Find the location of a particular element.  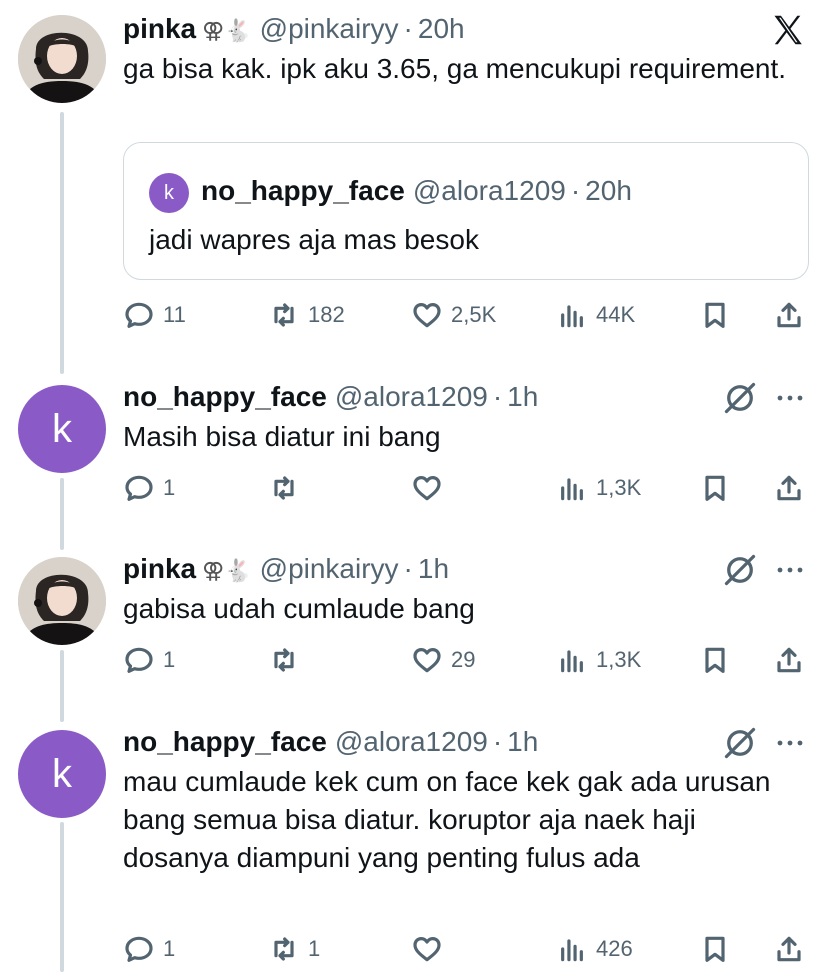

views-button: 44K is located at coordinates (595, 315).